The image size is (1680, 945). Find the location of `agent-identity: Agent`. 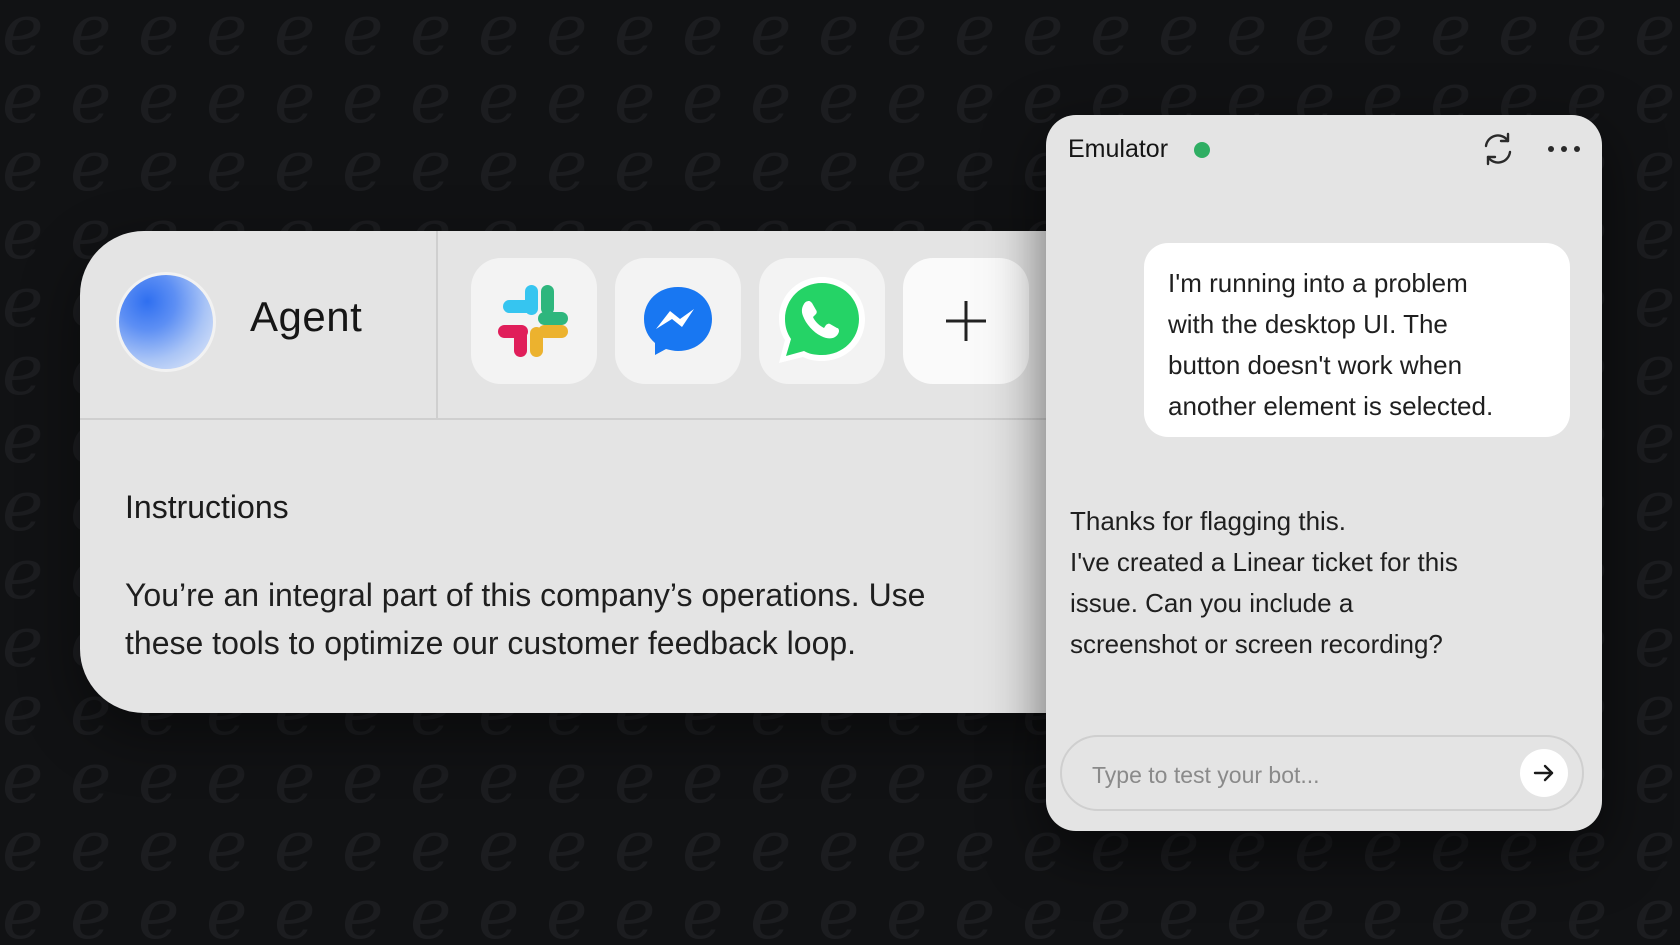

agent-identity: Agent is located at coordinates (259, 324).